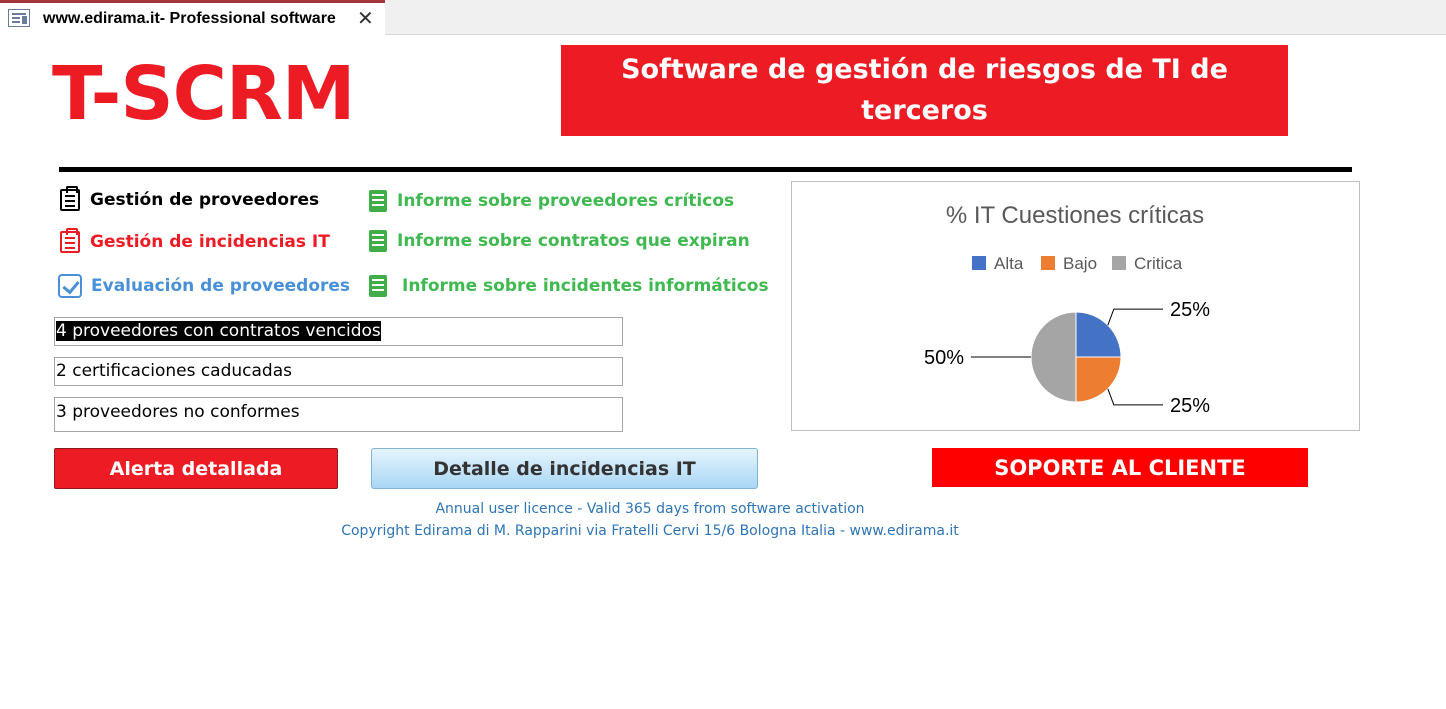  I want to click on leader-line-alta, so click(1135, 317).